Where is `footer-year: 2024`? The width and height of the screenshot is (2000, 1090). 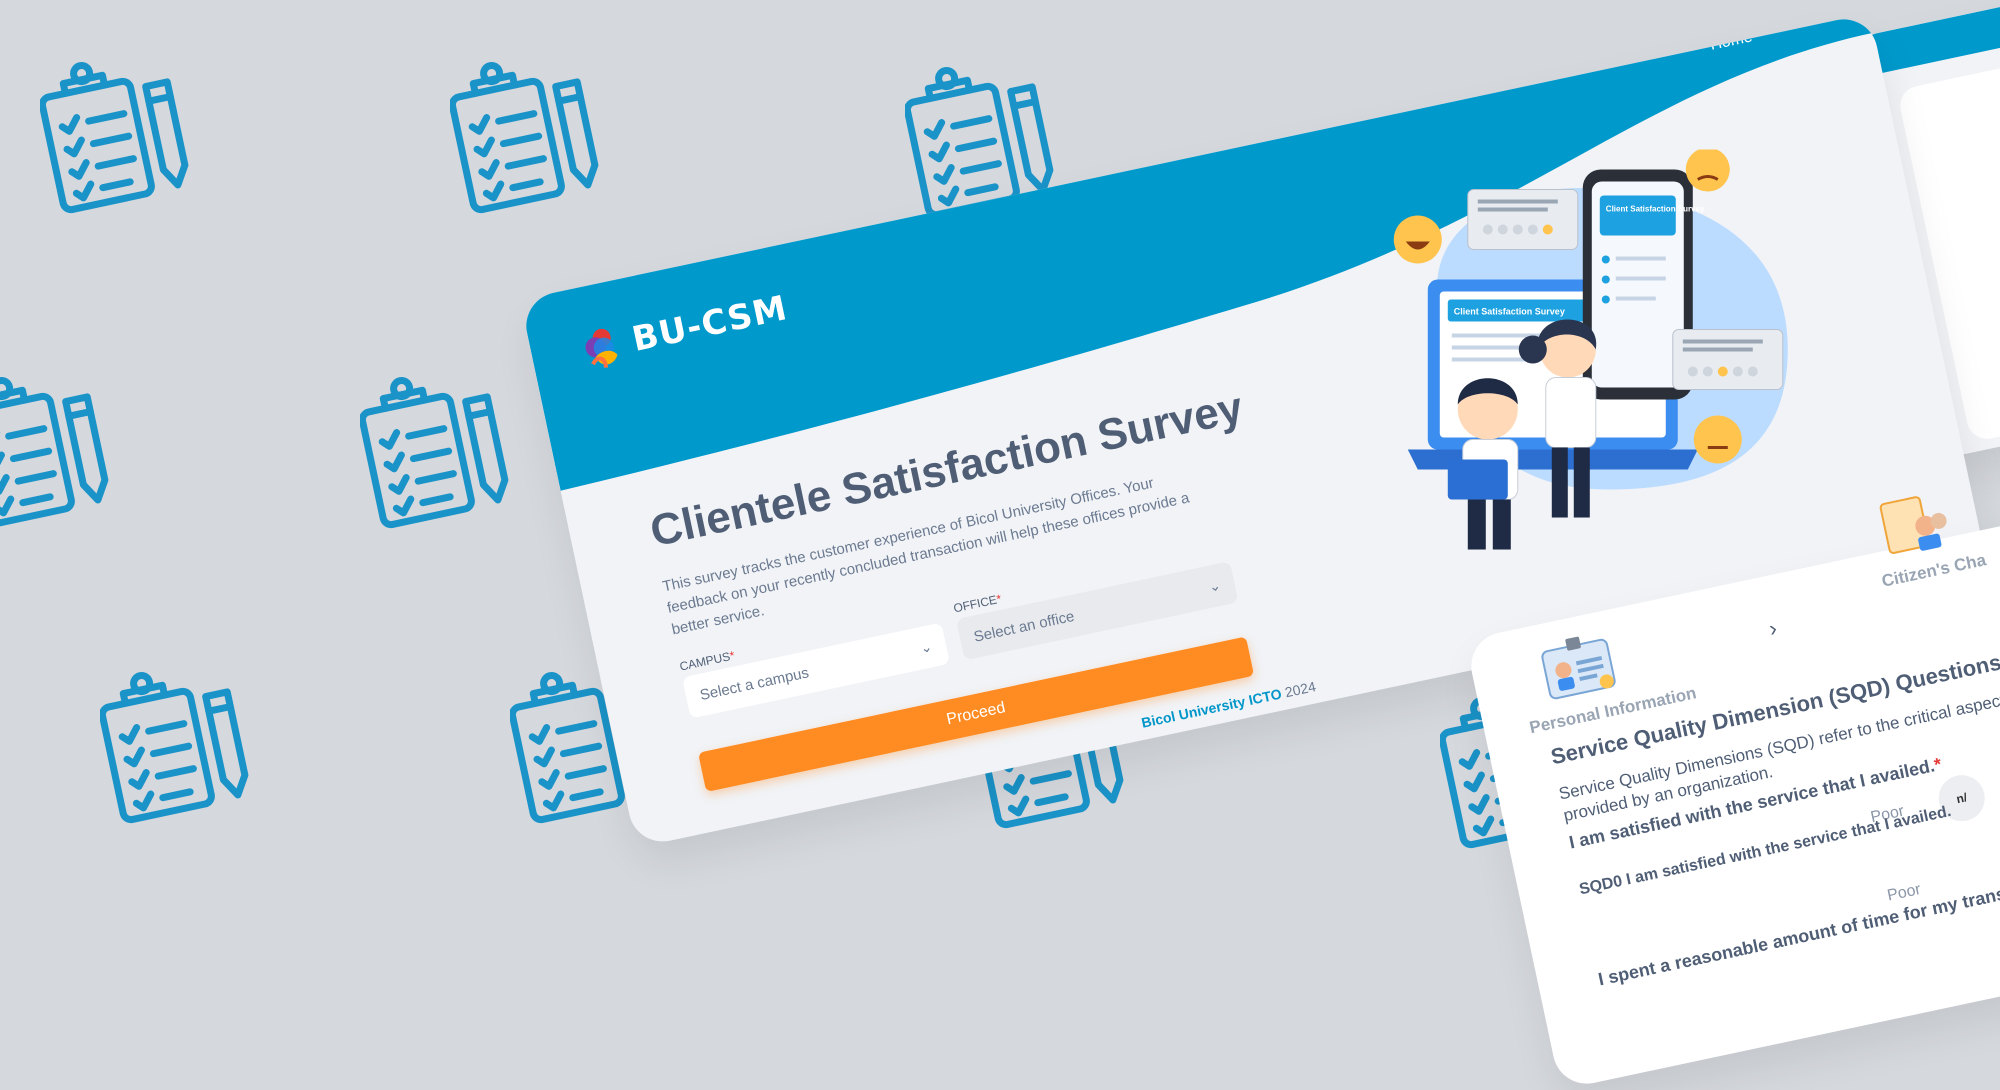 footer-year: 2024 is located at coordinates (1300, 689).